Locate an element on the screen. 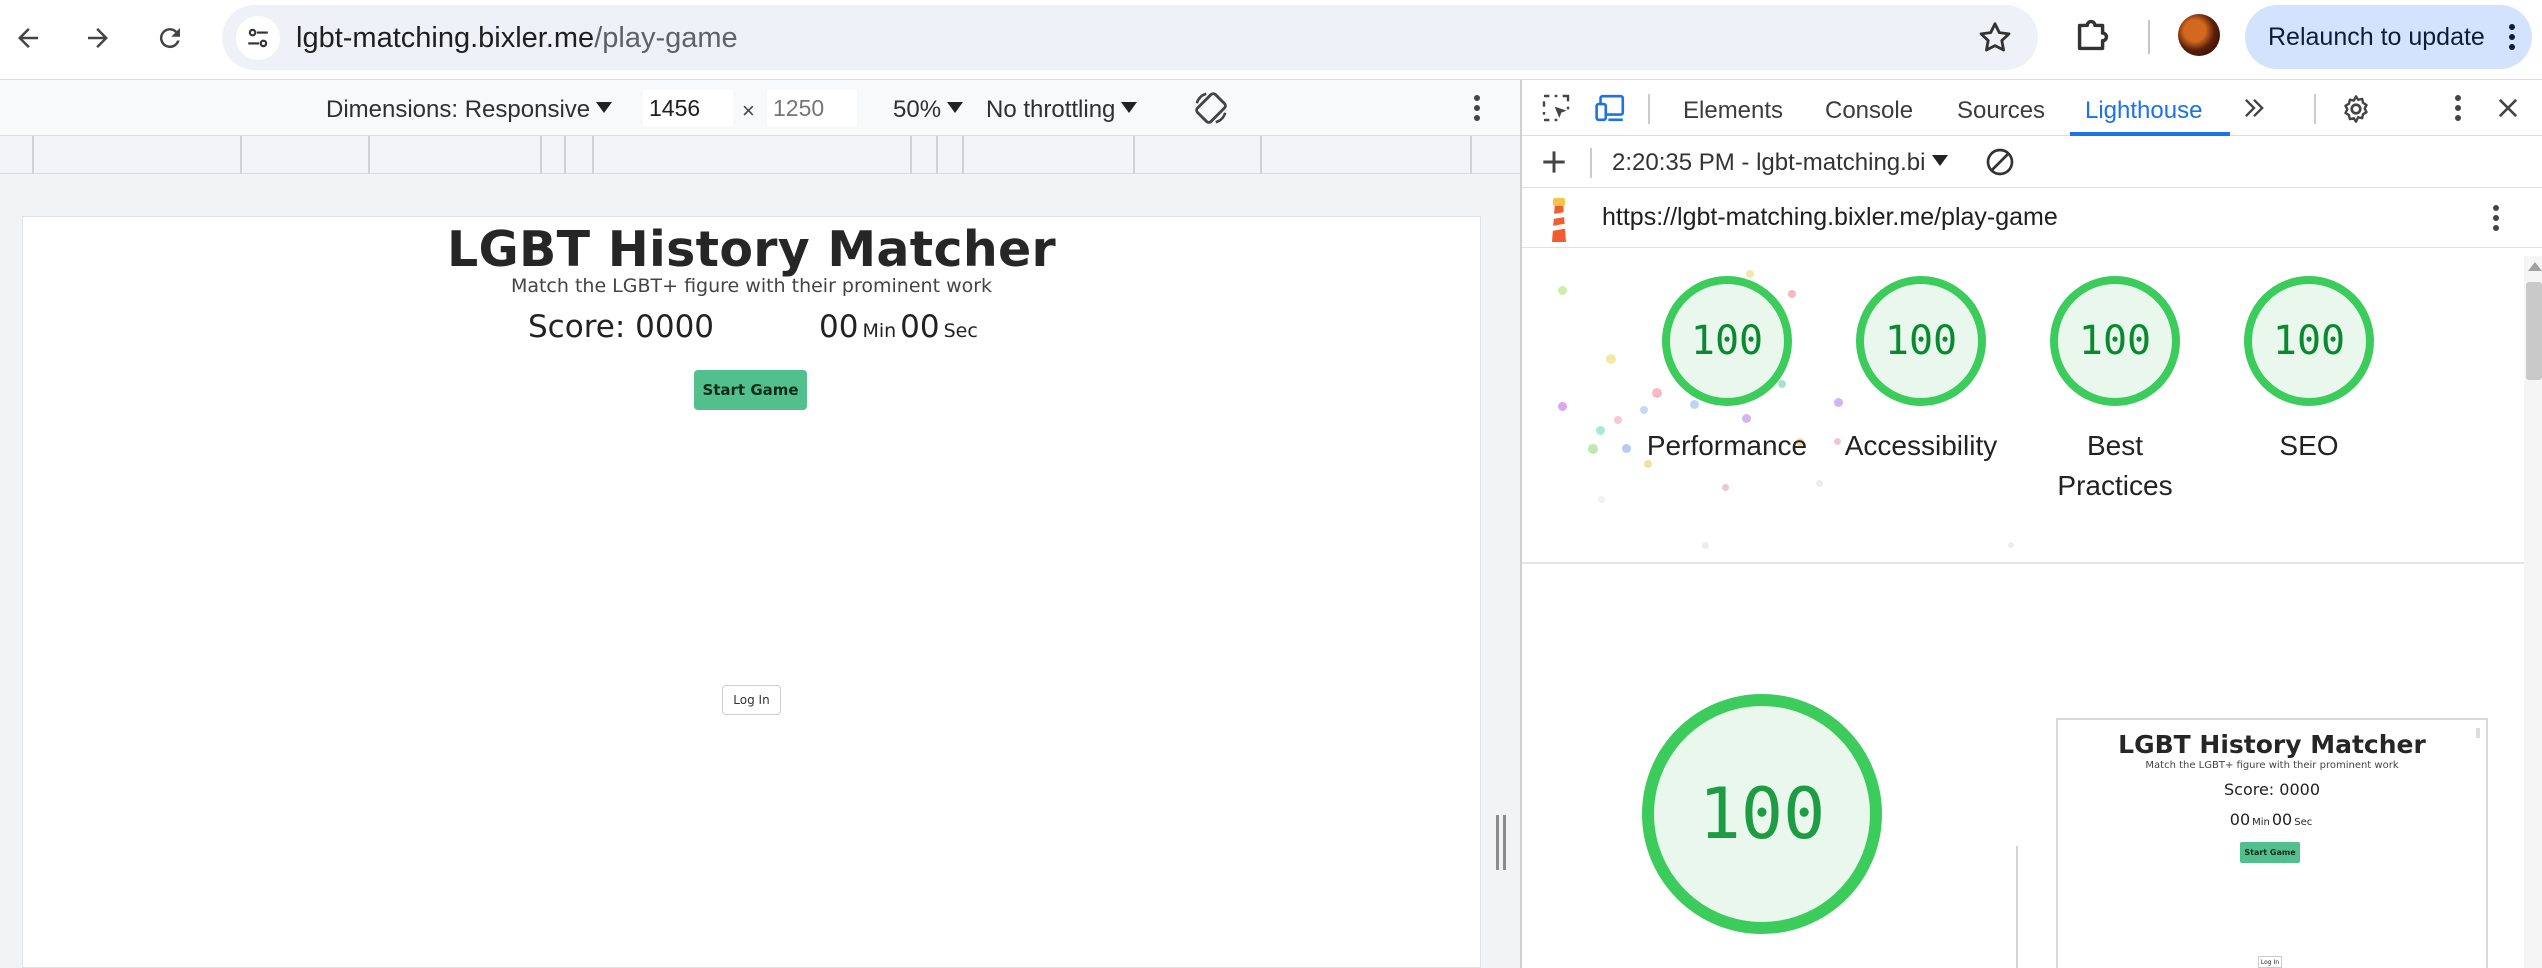 The width and height of the screenshot is (2542, 968). lighthouse-logo-icon is located at coordinates (1559, 219).